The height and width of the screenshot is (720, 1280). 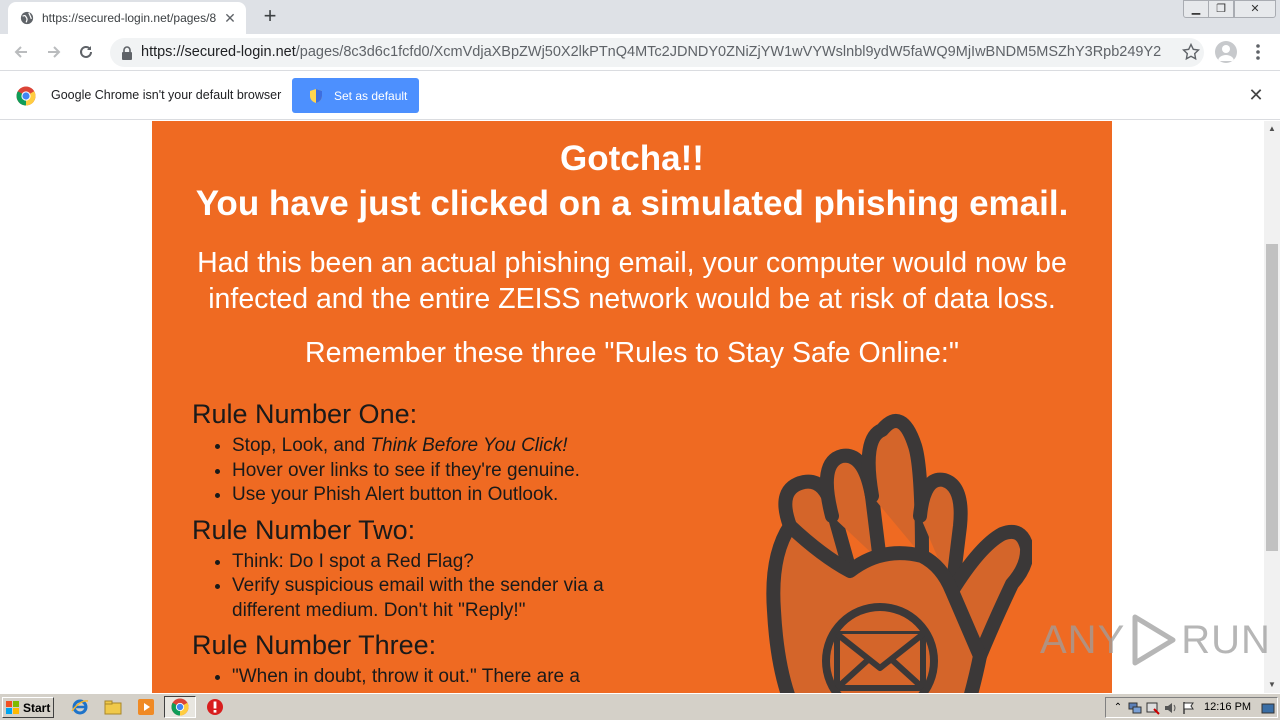 I want to click on reload-icon, so click(x=86, y=51).